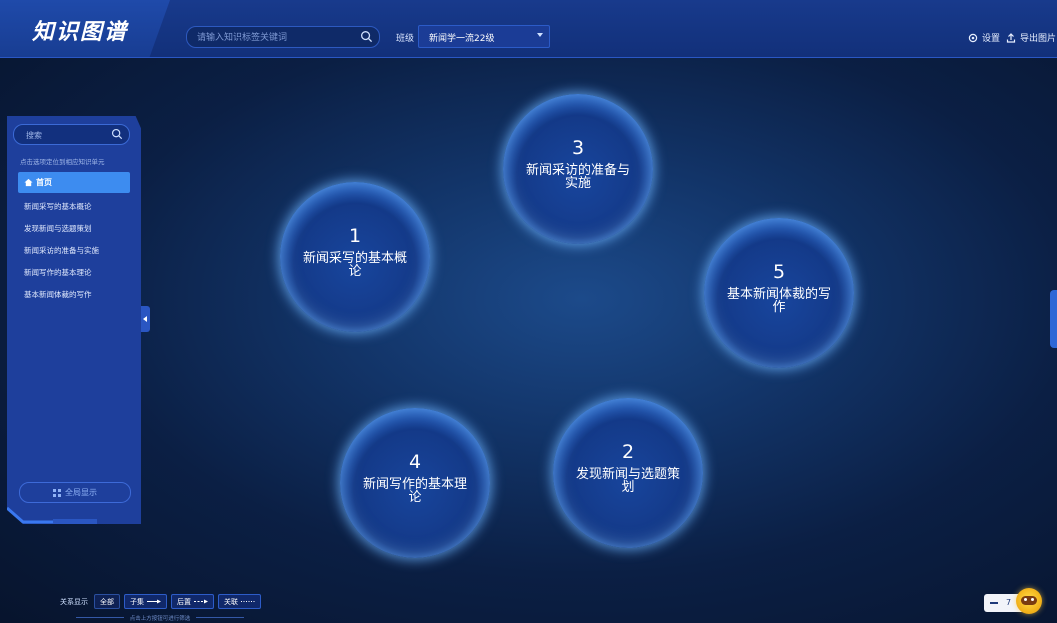  I want to click on relation-legend-label: 关系显示, so click(74, 601).